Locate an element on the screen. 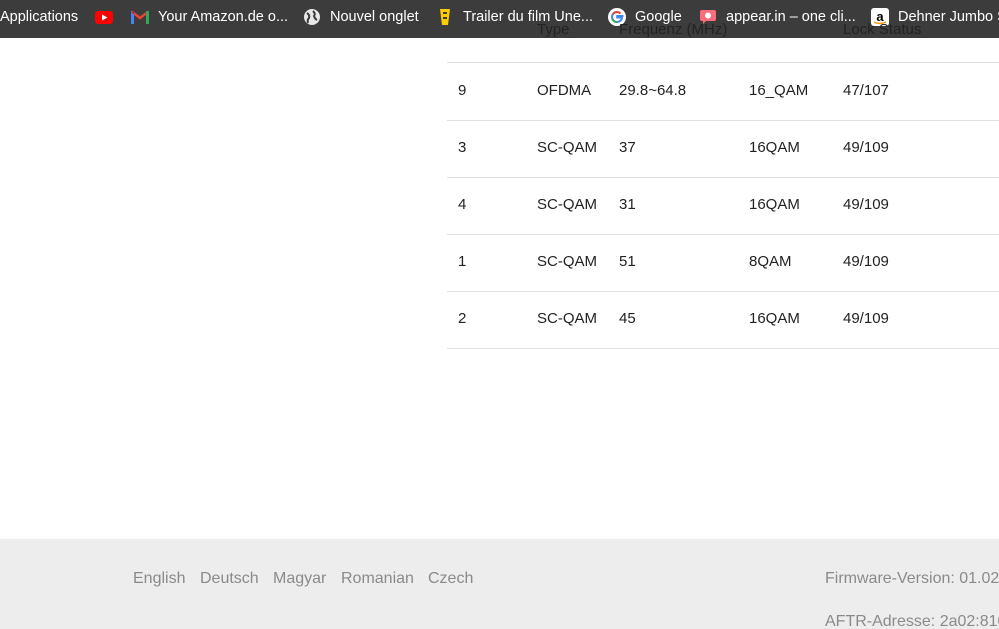  table-row: 2 SC-QAM 45 16QAM 49/109 is located at coordinates (723, 320).